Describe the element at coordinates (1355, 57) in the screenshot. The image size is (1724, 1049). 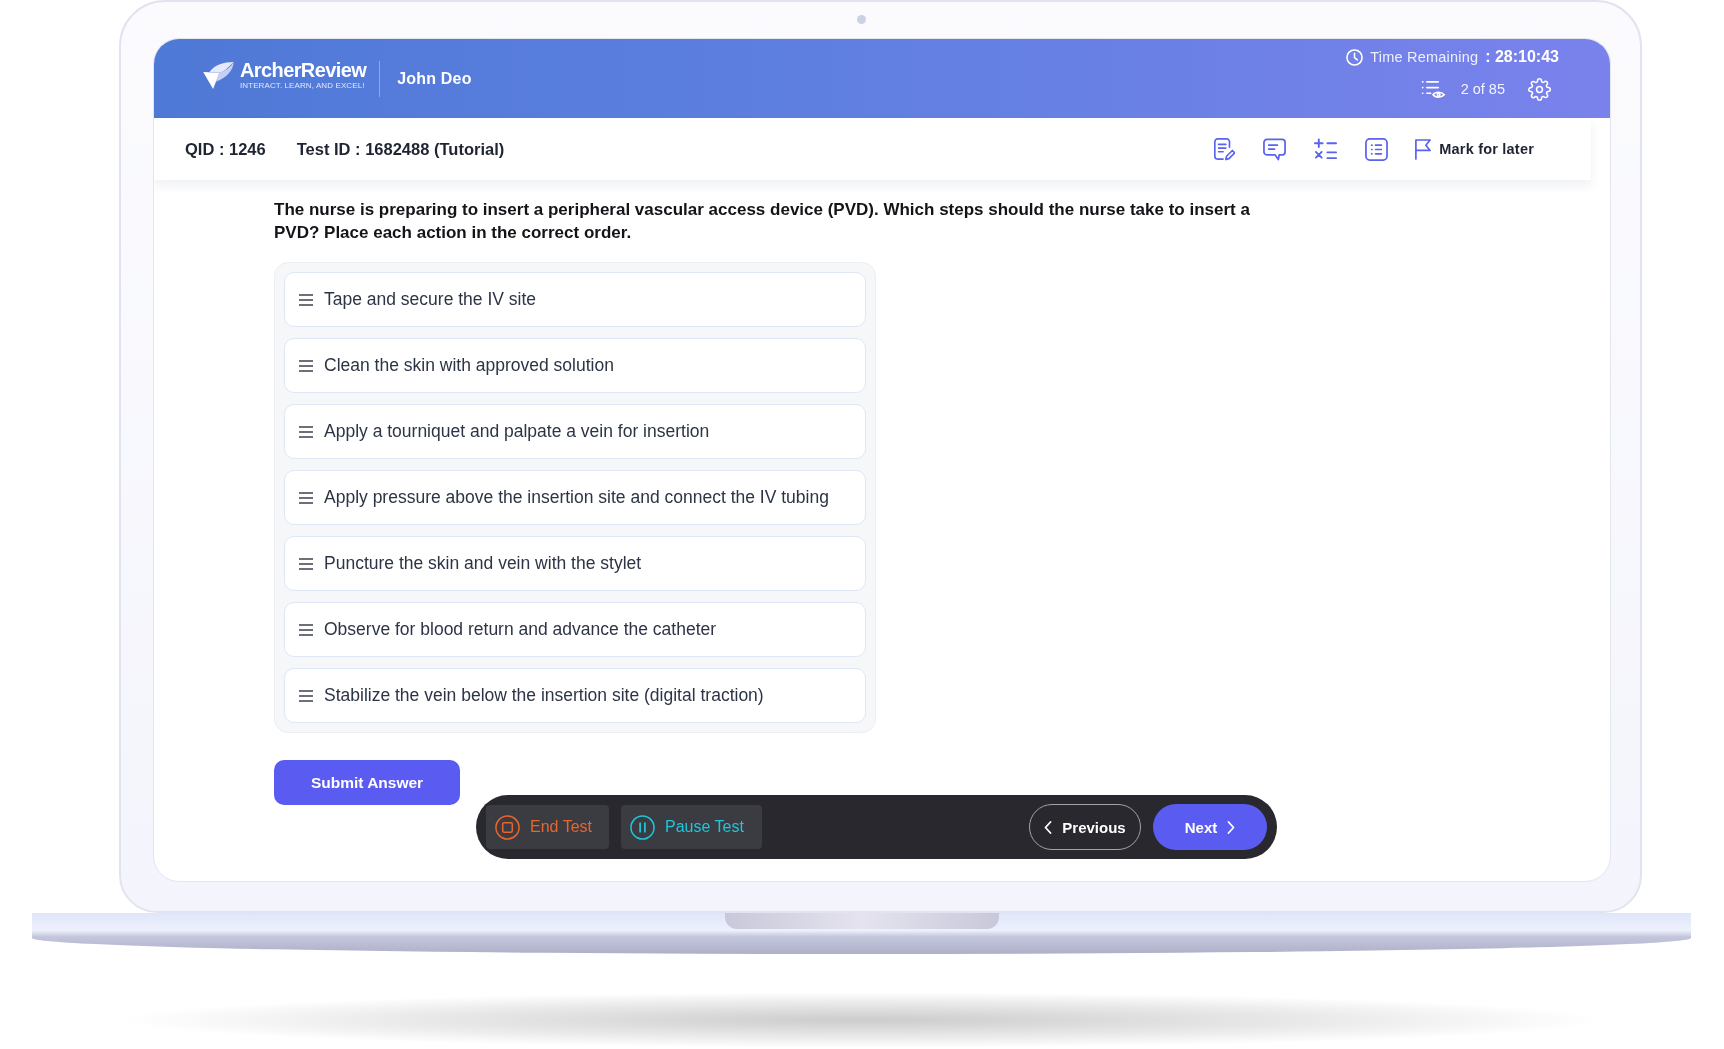
I see `clock-icon` at that location.